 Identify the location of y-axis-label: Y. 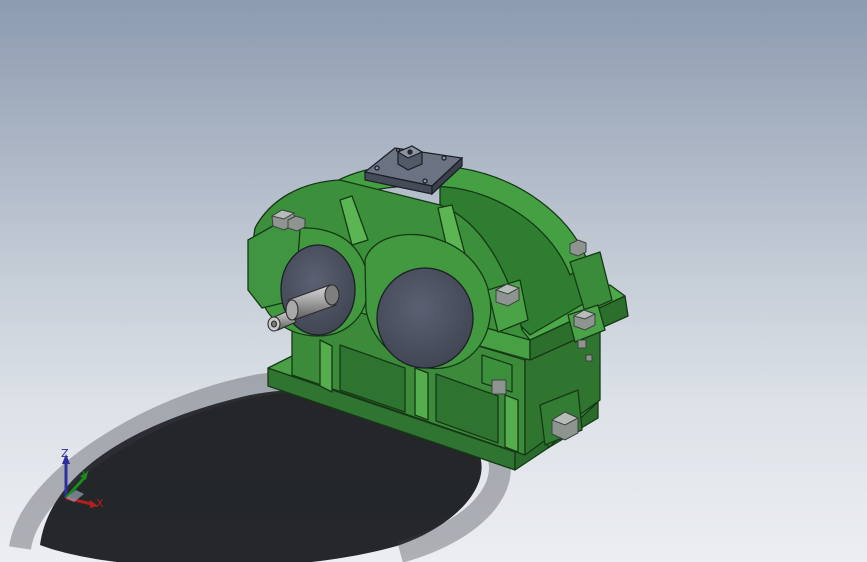
(85, 475).